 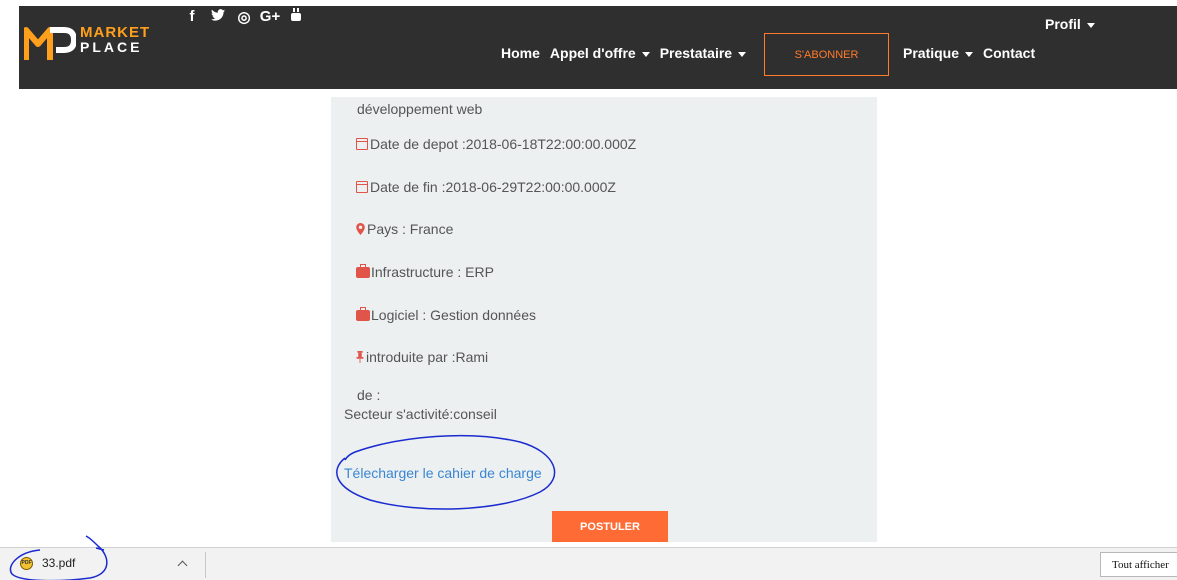 I want to click on map-marker-icon, so click(x=360, y=229).